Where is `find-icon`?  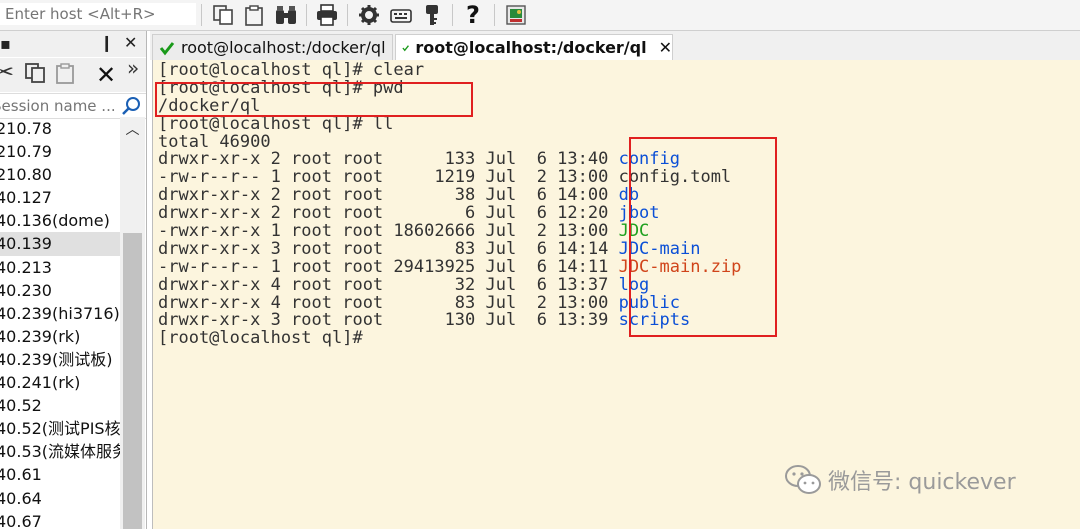 find-icon is located at coordinates (286, 15).